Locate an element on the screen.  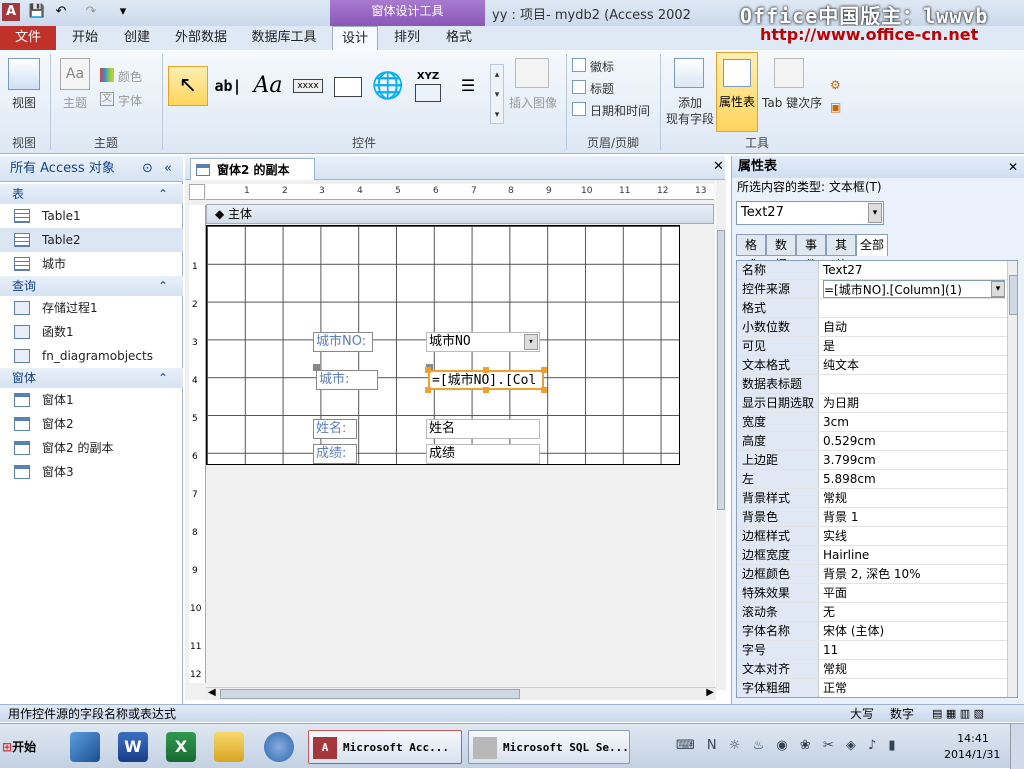
prop-row: 名称 Text27 is located at coordinates (872, 270).